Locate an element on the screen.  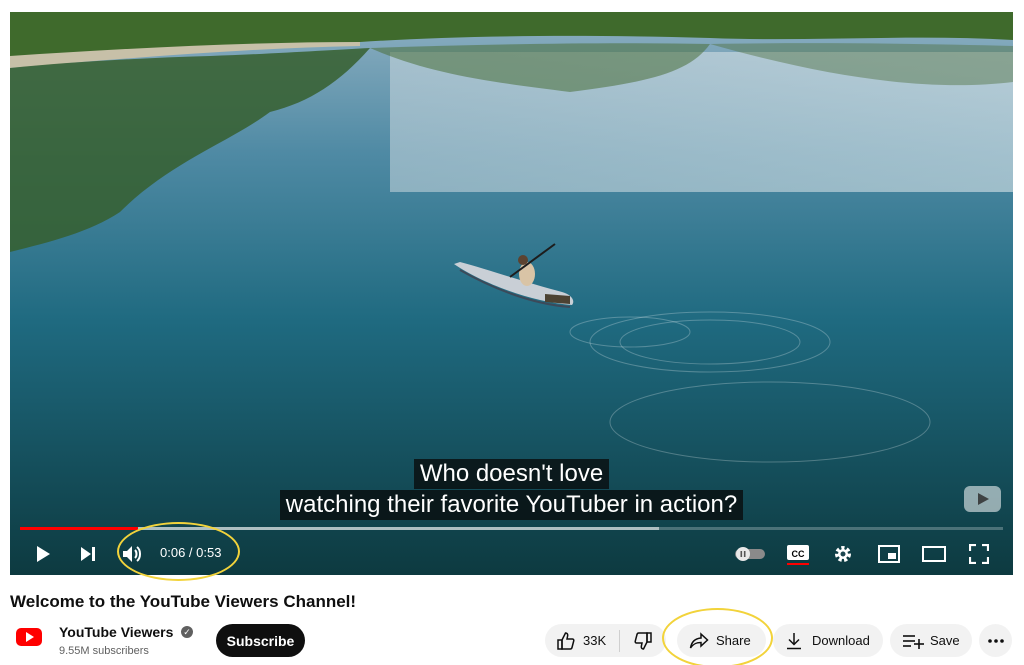
share-icon is located at coordinates (699, 640).